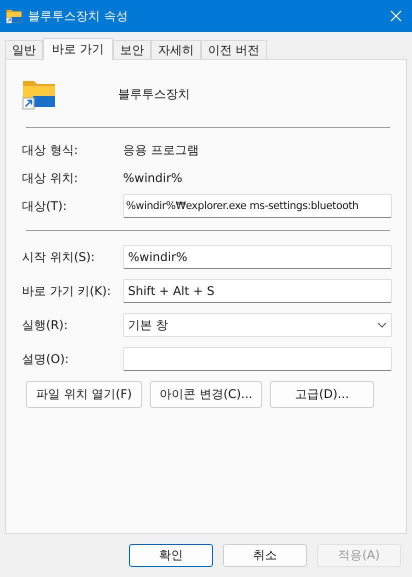 The height and width of the screenshot is (577, 412). Describe the element at coordinates (171, 555) in the screenshot. I see `dialog-button: 확인` at that location.